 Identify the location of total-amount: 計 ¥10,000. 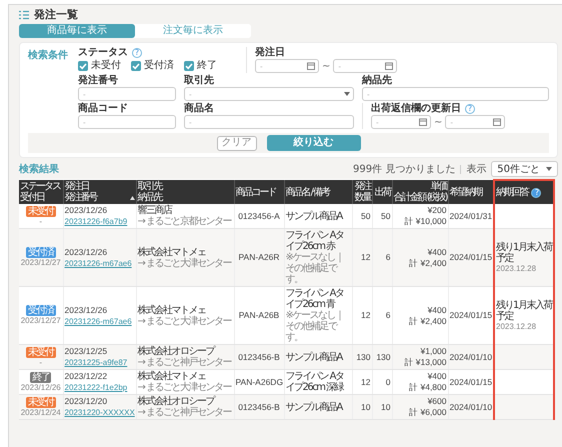
(424, 221).